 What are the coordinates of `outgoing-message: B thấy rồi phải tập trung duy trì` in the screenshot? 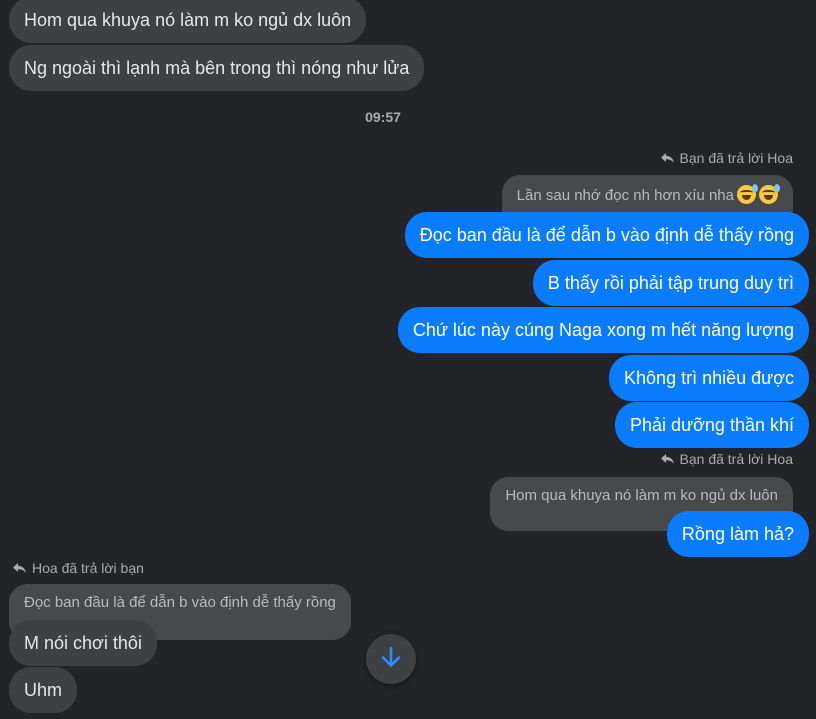 It's located at (670, 283).